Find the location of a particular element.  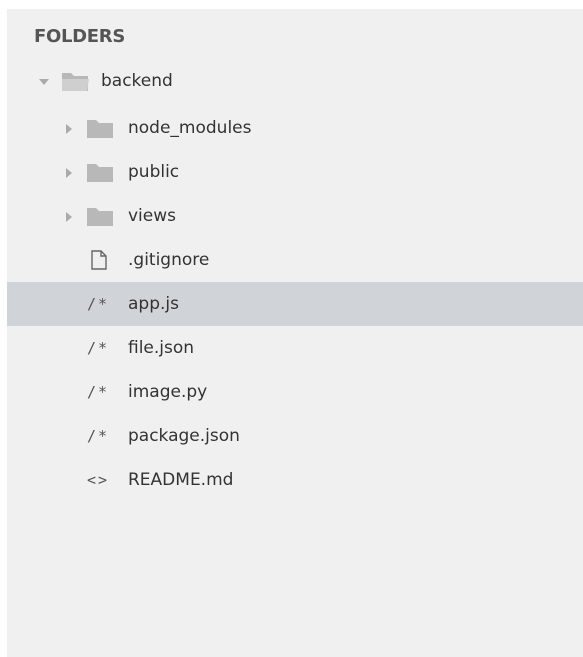

tree-item-views: views is located at coordinates (295, 216).